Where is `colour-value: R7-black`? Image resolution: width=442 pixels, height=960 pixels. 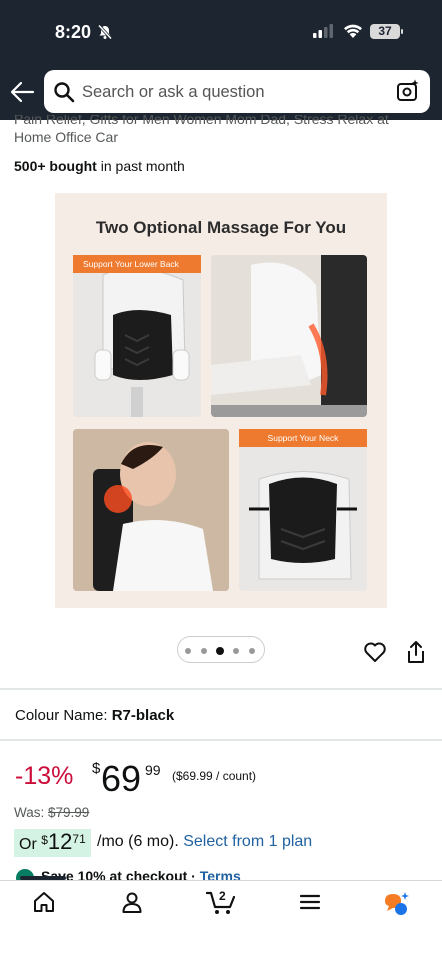
colour-value: R7-black is located at coordinates (143, 715).